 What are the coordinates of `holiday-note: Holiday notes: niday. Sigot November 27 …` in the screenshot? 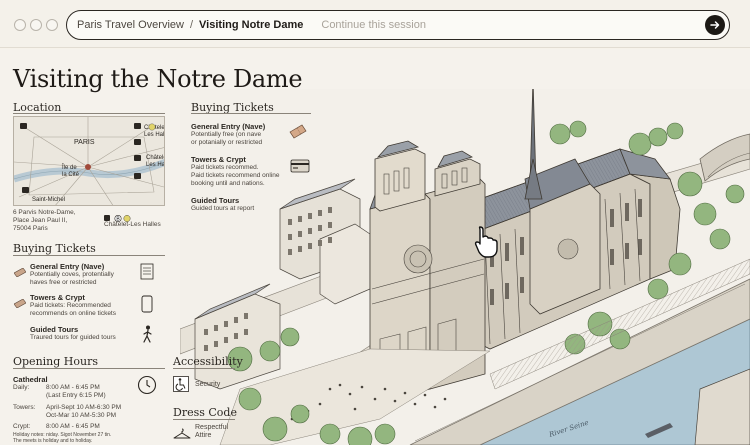 It's located at (62, 438).